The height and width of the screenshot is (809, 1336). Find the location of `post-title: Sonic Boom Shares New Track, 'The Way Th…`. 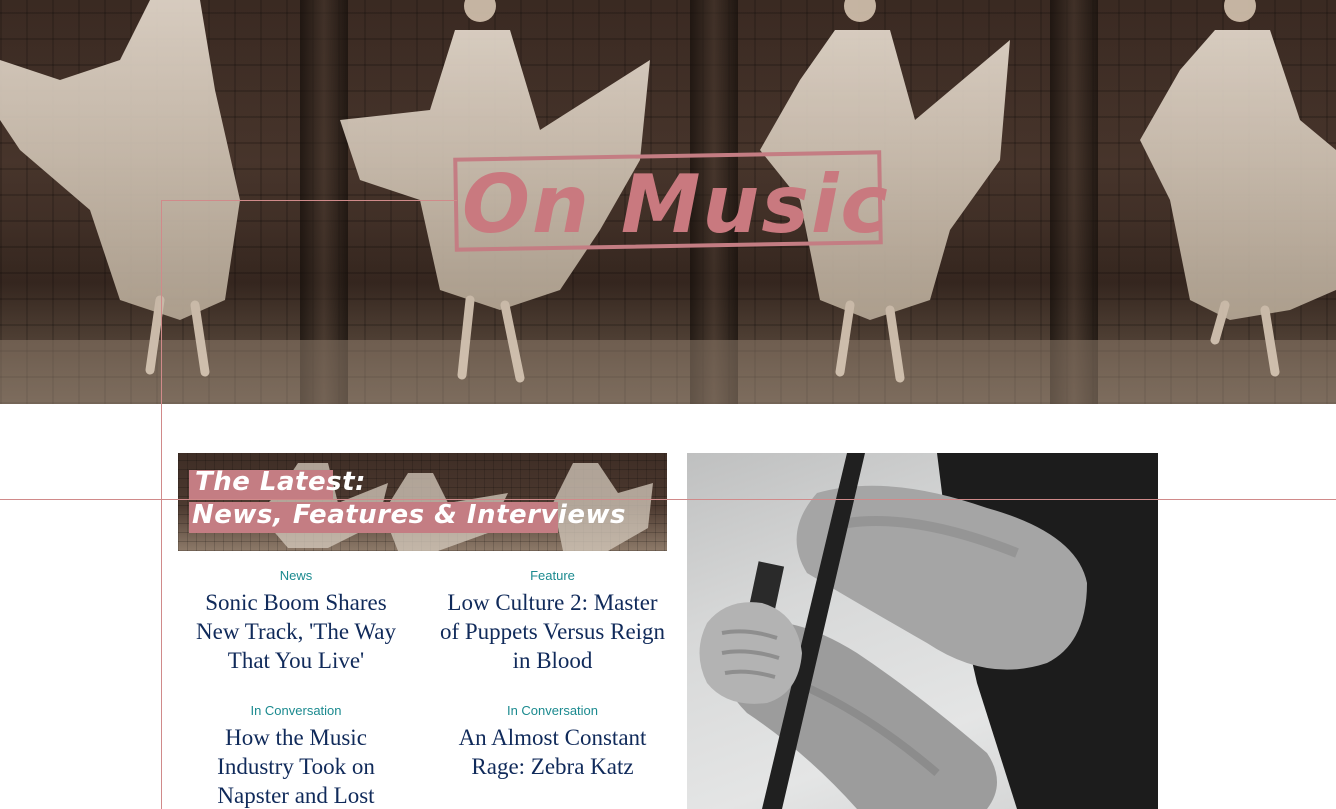

post-title: Sonic Boom Shares New Track, 'The Way Th… is located at coordinates (296, 631).